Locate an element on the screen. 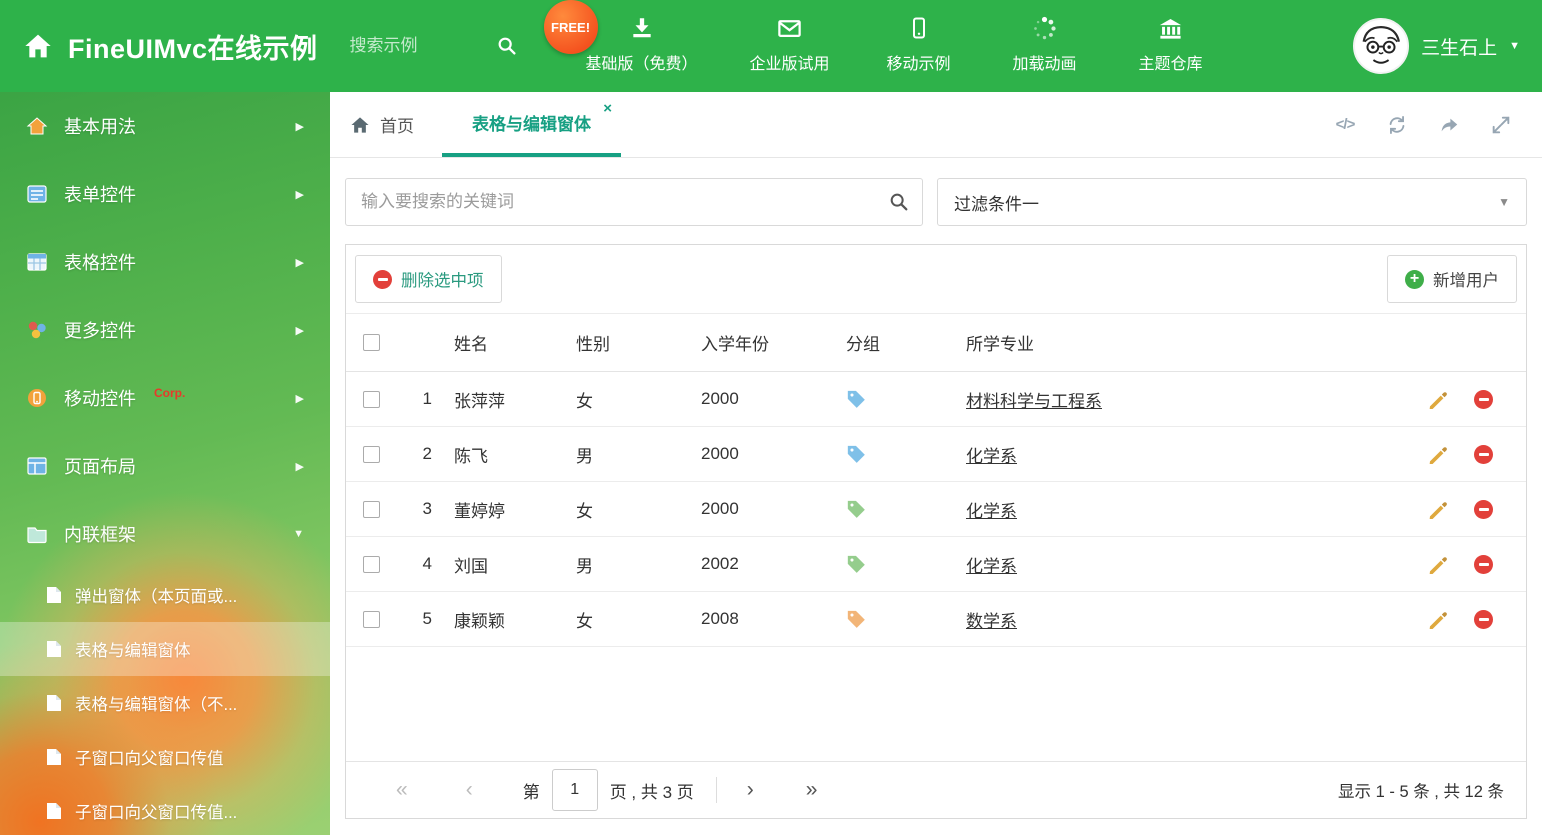 The width and height of the screenshot is (1542, 835). spinner-icon is located at coordinates (1044, 28).